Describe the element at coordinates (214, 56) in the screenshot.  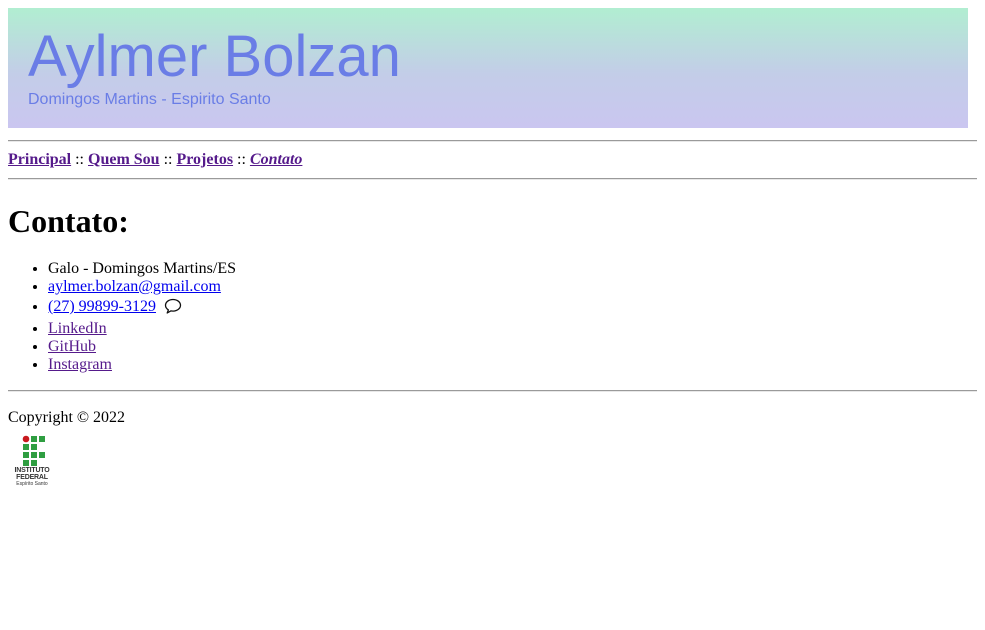
I see `site-title: Aylmer Bolzan` at that location.